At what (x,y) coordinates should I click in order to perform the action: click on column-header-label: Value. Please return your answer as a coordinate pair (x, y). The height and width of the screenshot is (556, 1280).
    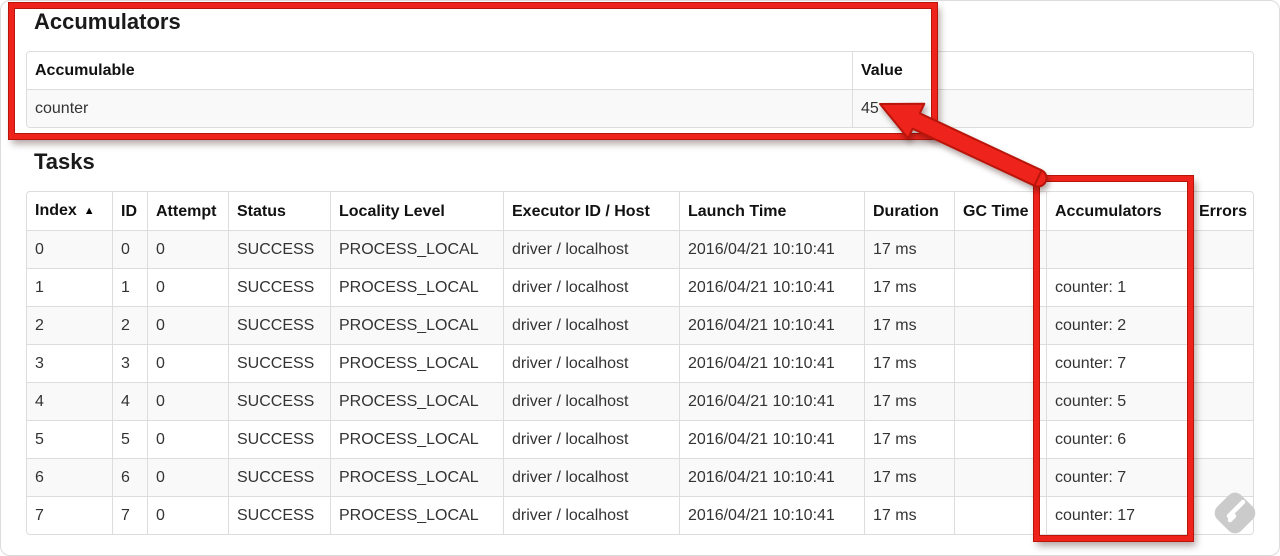
    Looking at the image, I should click on (882, 70).